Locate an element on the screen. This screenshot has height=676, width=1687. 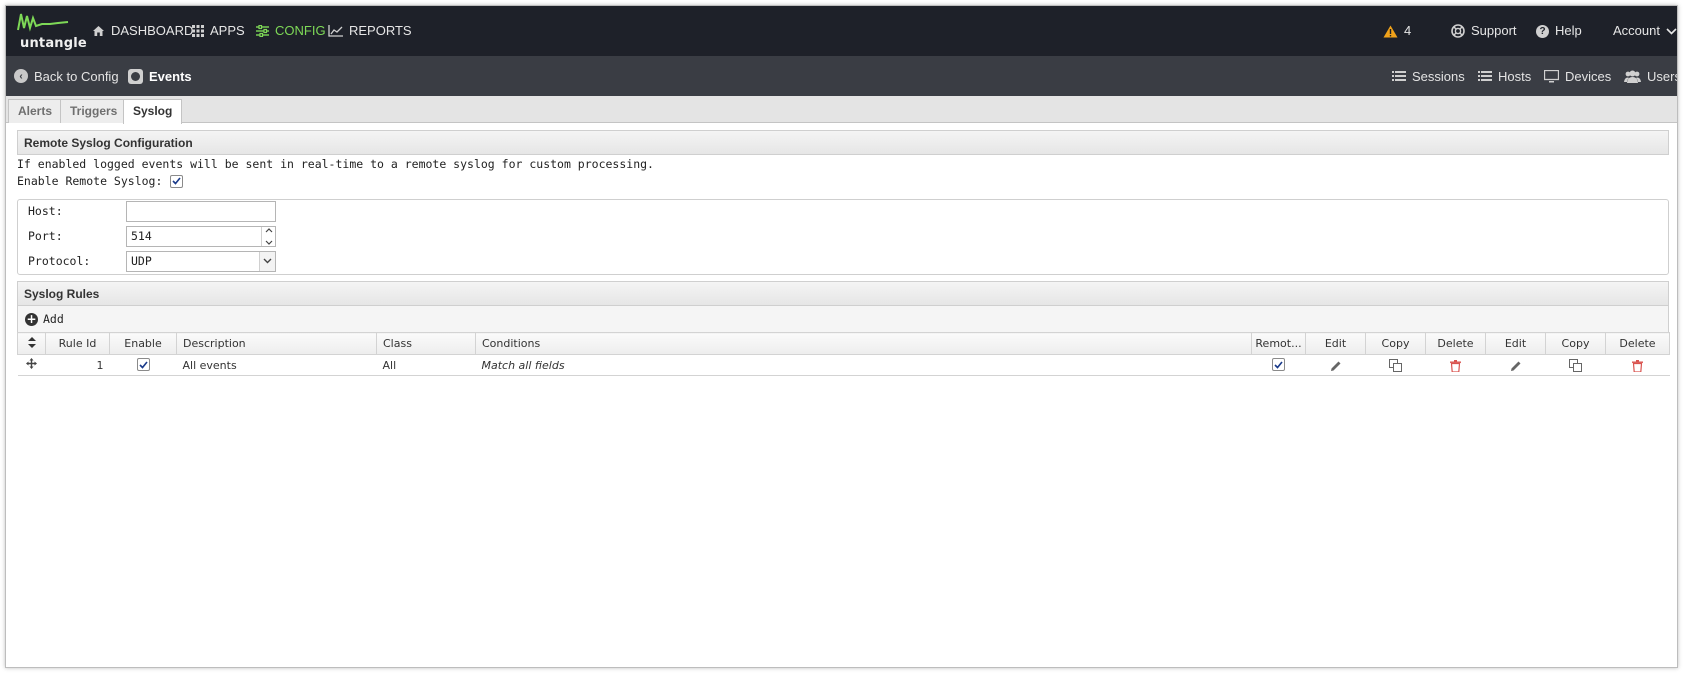
hosts-link: Hosts is located at coordinates (1504, 76).